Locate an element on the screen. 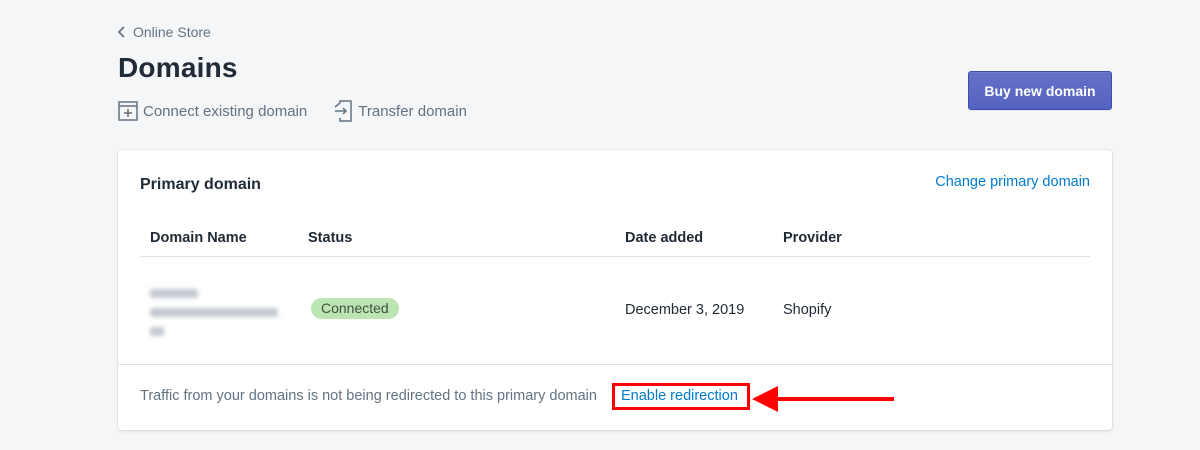 The image size is (1200, 450). table-divider is located at coordinates (615, 256).